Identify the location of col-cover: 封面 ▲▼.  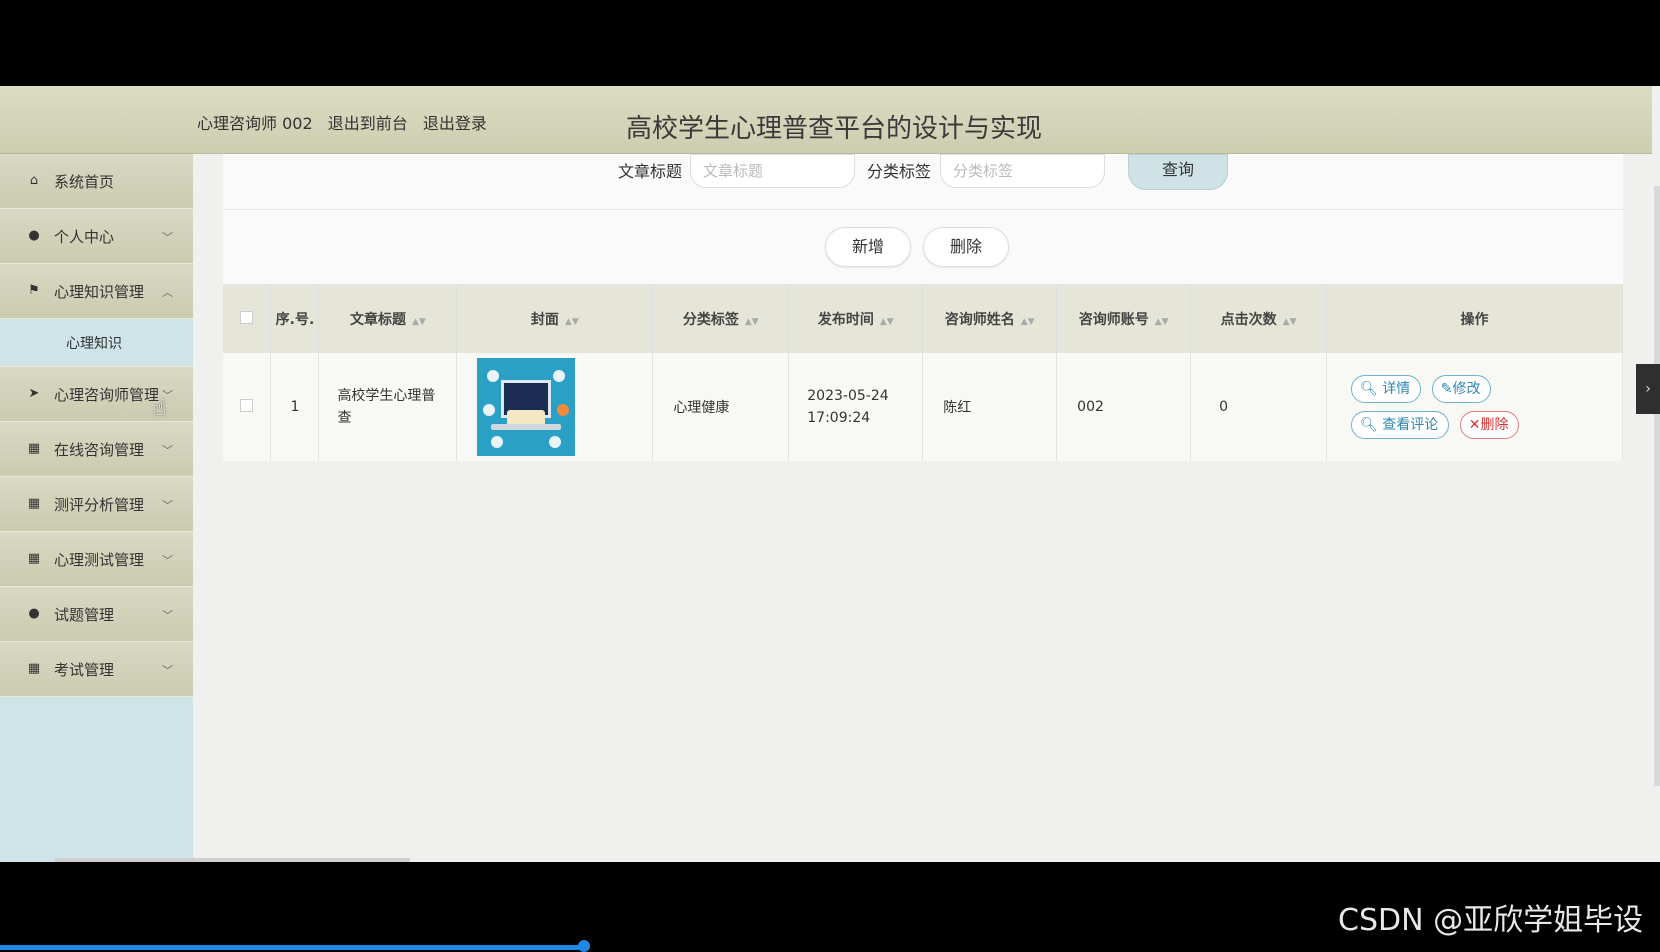
(555, 319).